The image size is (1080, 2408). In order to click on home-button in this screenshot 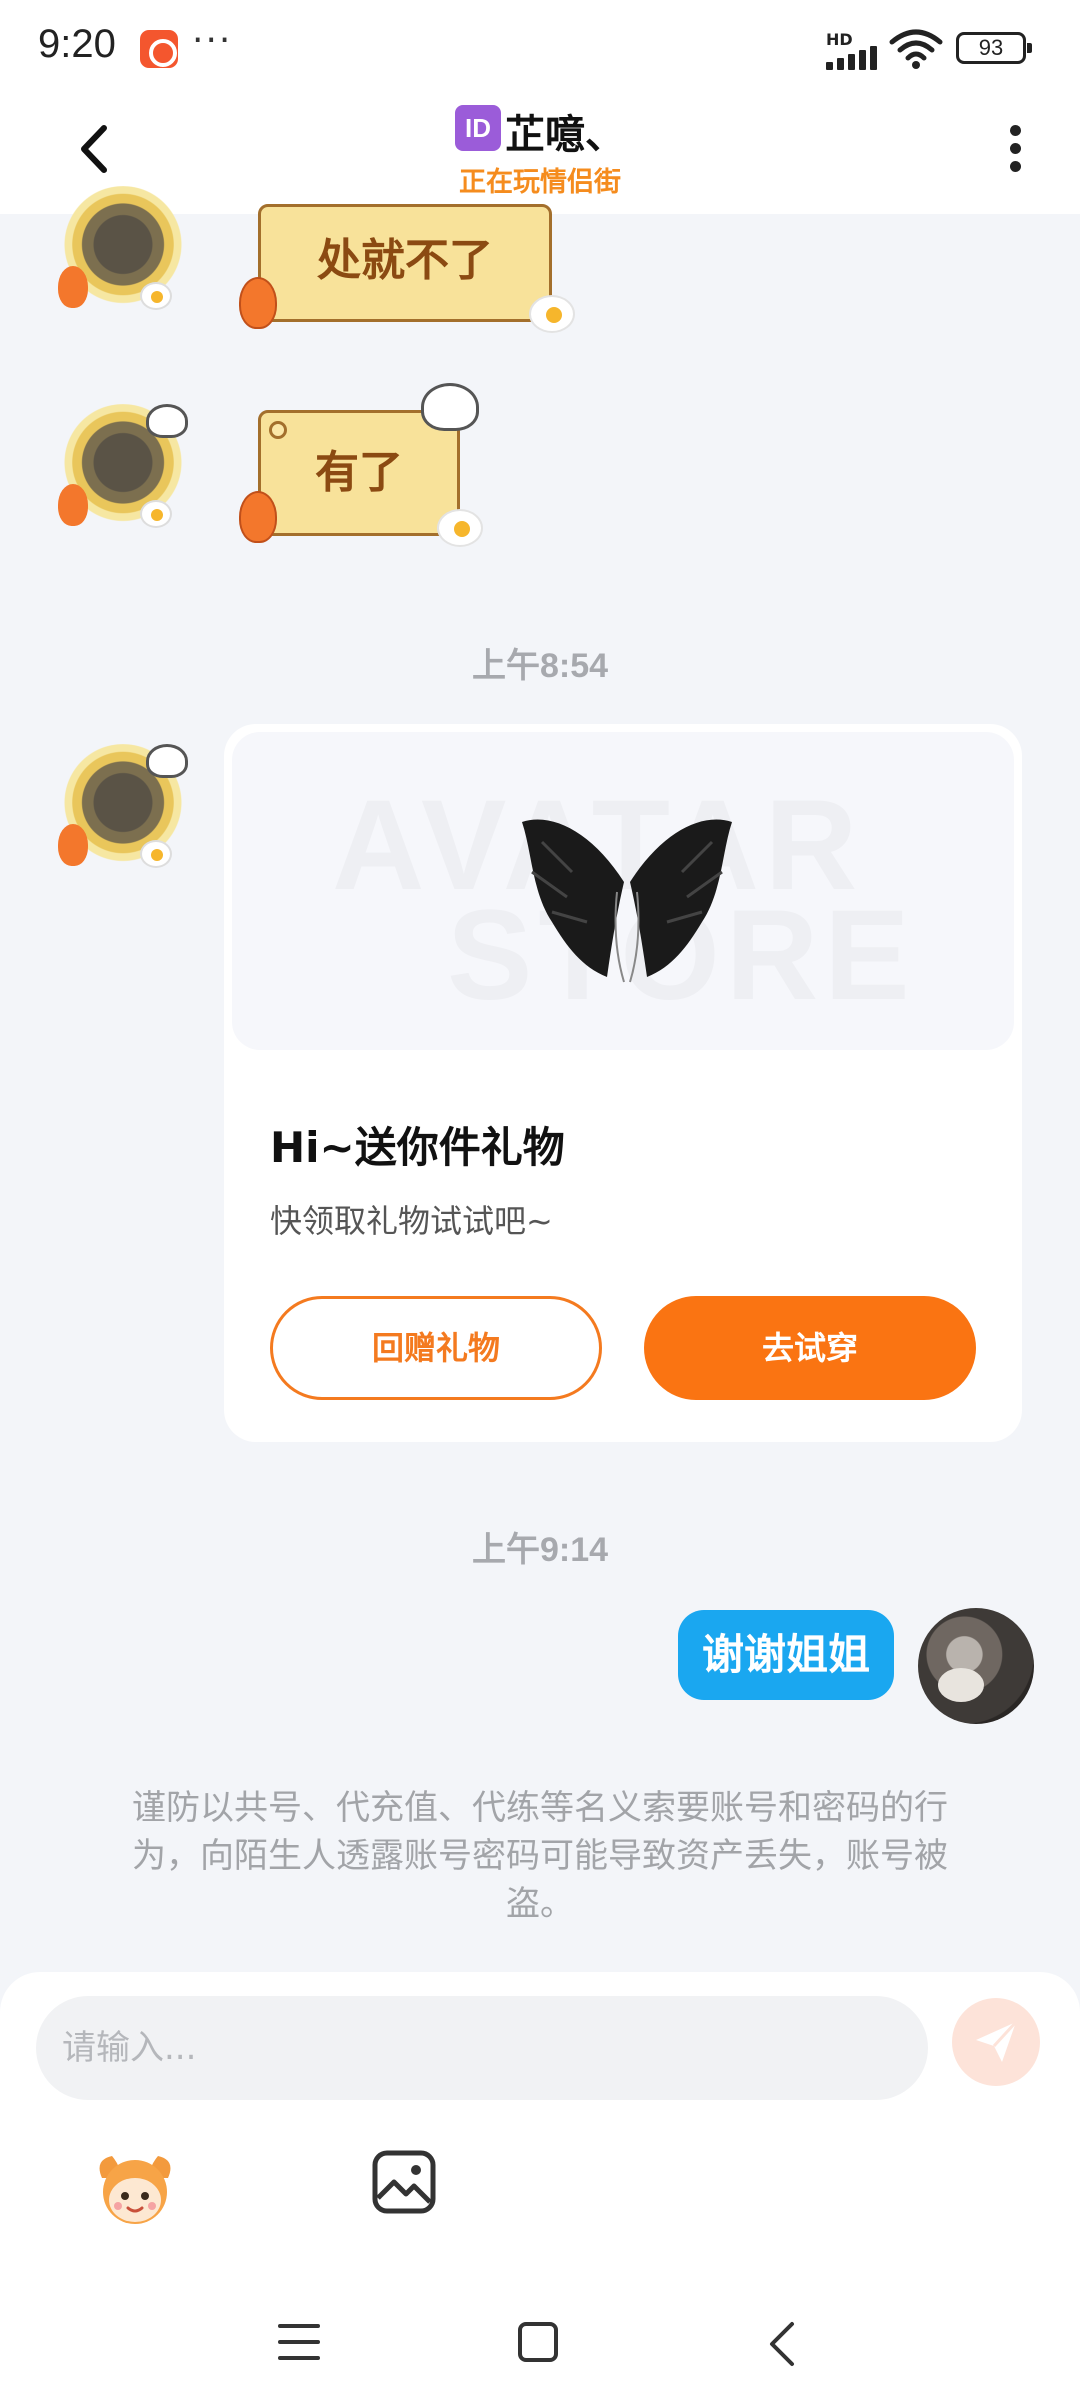, I will do `click(538, 2342)`.